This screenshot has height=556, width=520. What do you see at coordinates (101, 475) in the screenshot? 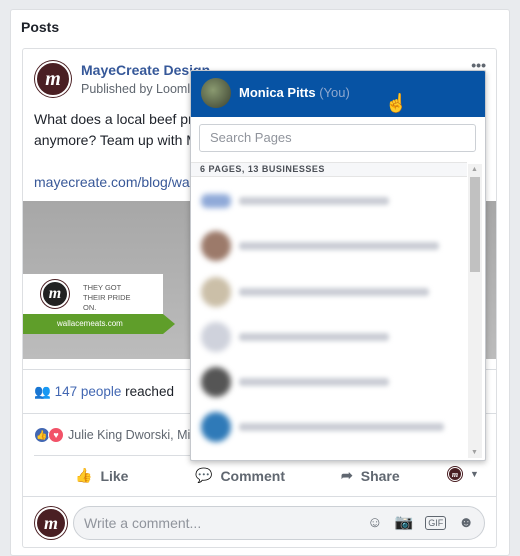
I see `like-button: 👍 Like` at bounding box center [101, 475].